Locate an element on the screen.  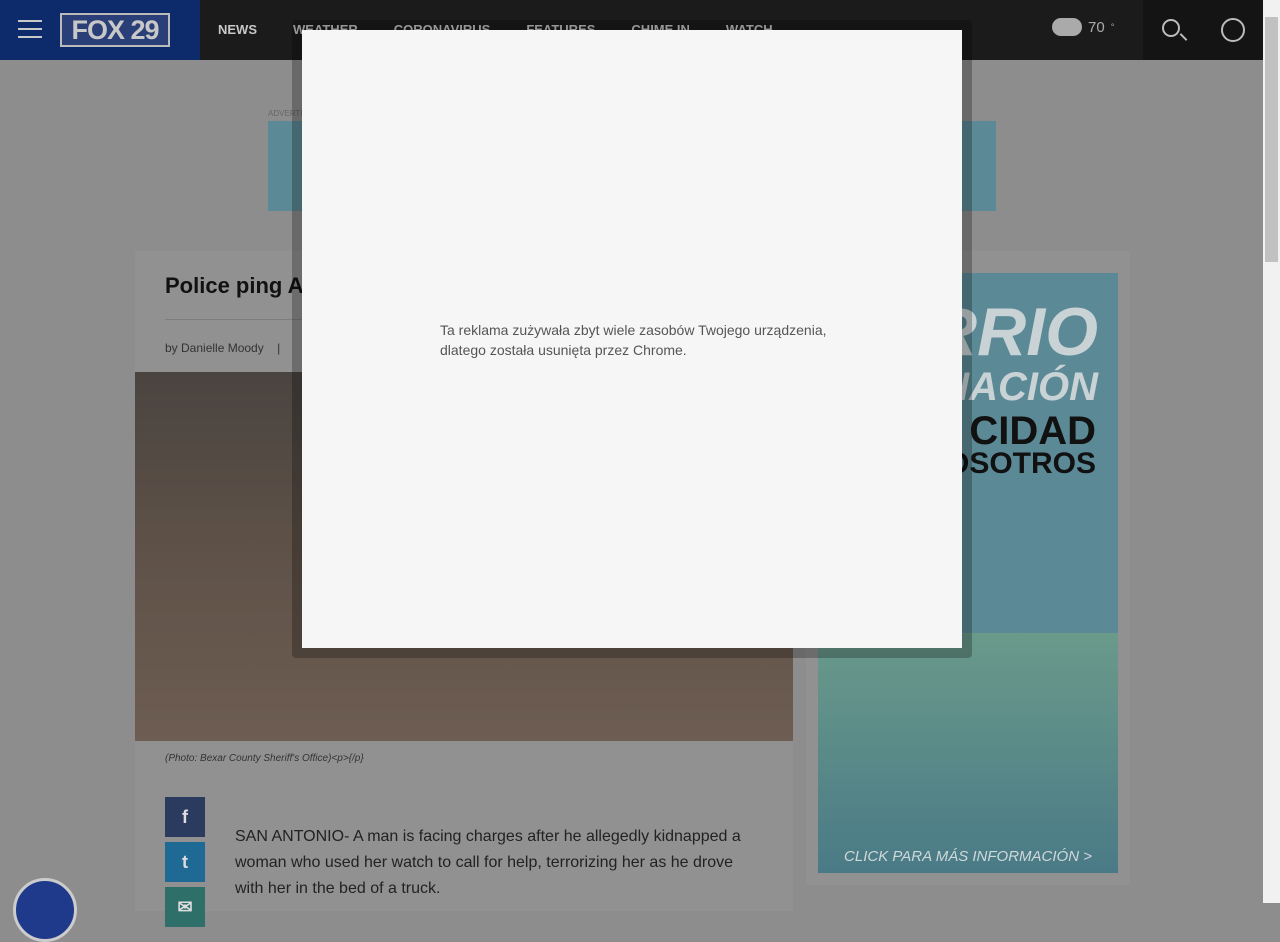
weather-widget: 70 ° is located at coordinates (1083, 27).